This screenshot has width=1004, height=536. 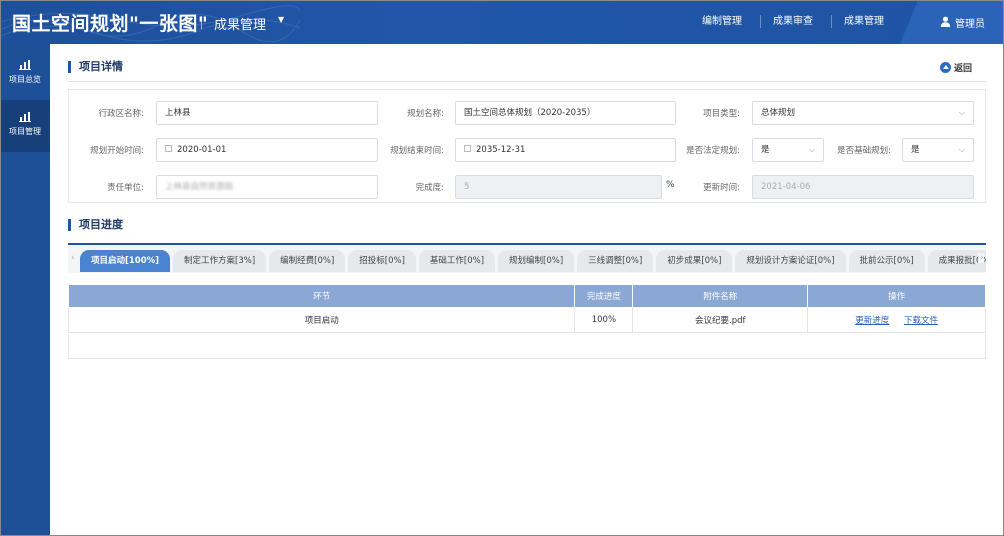 I want to click on basic-select: 是 ⌵, so click(x=938, y=150).